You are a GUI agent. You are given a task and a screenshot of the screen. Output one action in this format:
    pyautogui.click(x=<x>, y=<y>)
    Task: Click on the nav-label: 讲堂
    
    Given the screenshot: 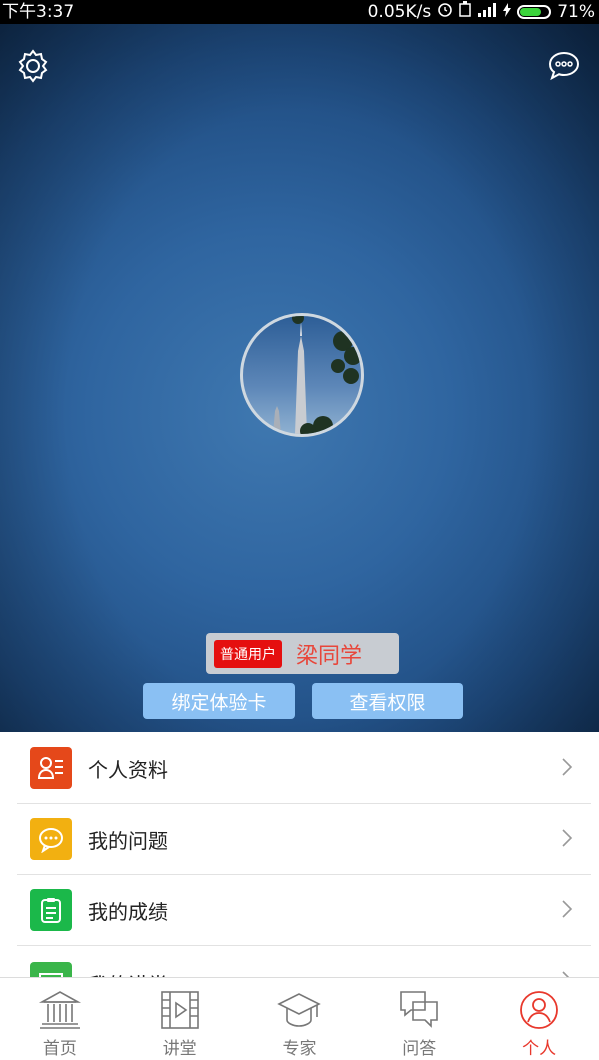 What is the action you would take?
    pyautogui.click(x=179, y=1049)
    